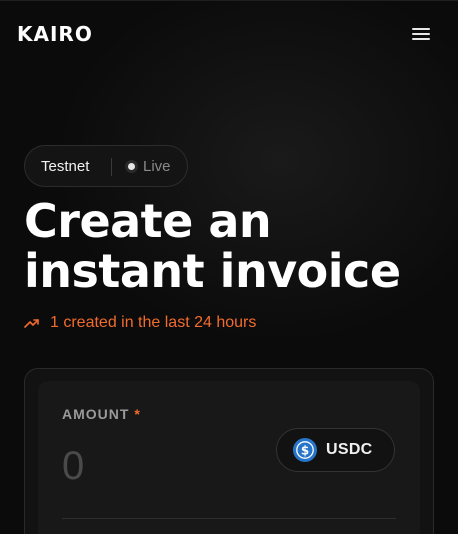 Image resolution: width=458 pixels, height=534 pixels. I want to click on amount-label: AMOUNT *, so click(101, 414).